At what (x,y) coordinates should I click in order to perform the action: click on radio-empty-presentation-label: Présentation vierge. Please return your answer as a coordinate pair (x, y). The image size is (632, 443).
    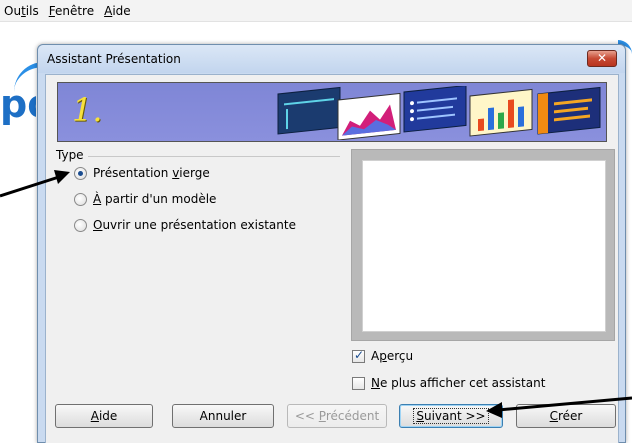
    Looking at the image, I should click on (151, 173).